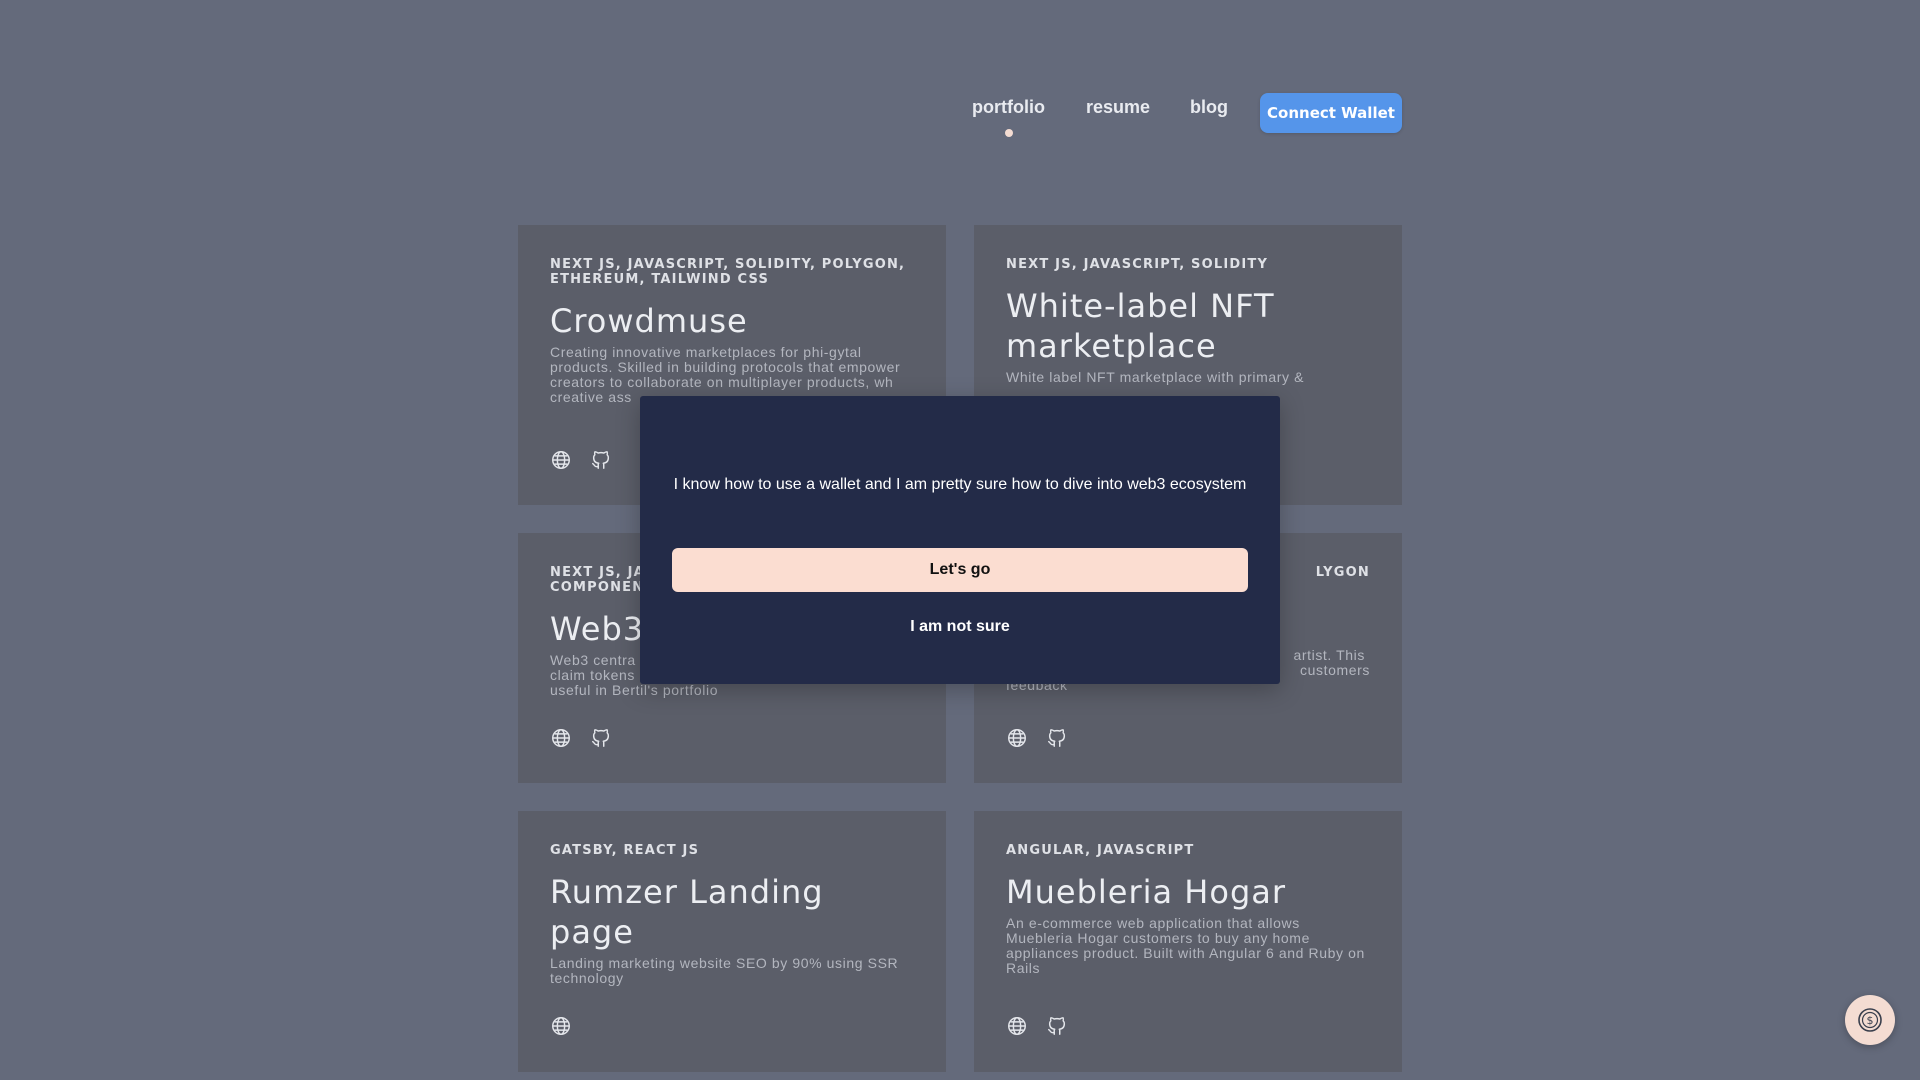  I want to click on project-title: Muebleria Hogar, so click(1146, 892).